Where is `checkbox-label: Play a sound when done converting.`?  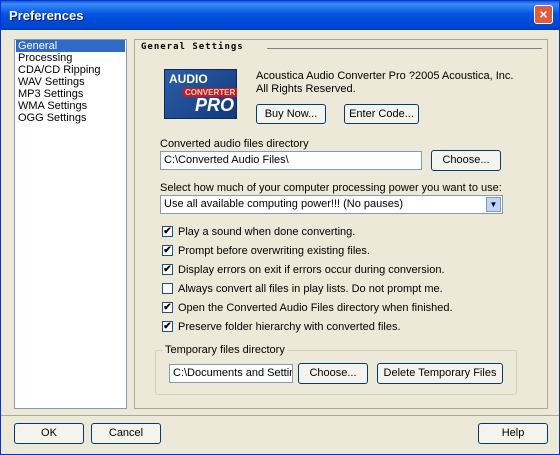
checkbox-label: Play a sound when done converting. is located at coordinates (267, 232).